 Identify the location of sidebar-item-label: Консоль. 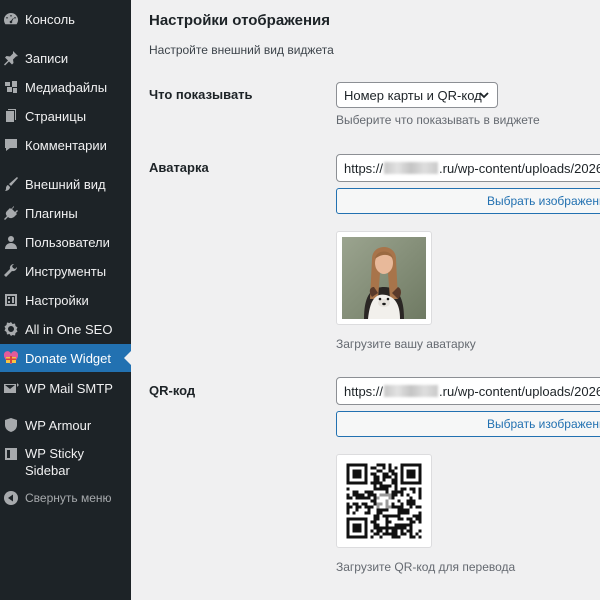
(50, 19).